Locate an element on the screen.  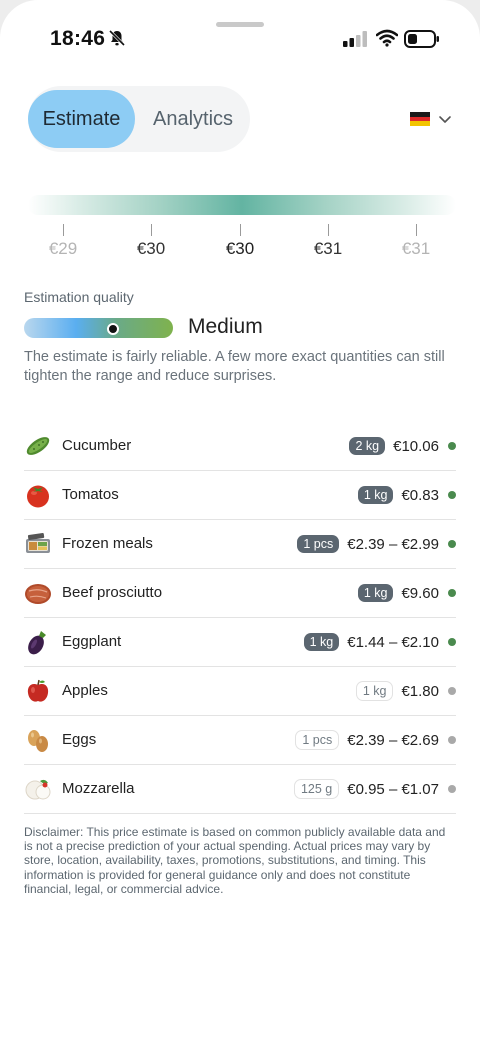
item-details: 1 kg €1.80 is located at coordinates (405, 691).